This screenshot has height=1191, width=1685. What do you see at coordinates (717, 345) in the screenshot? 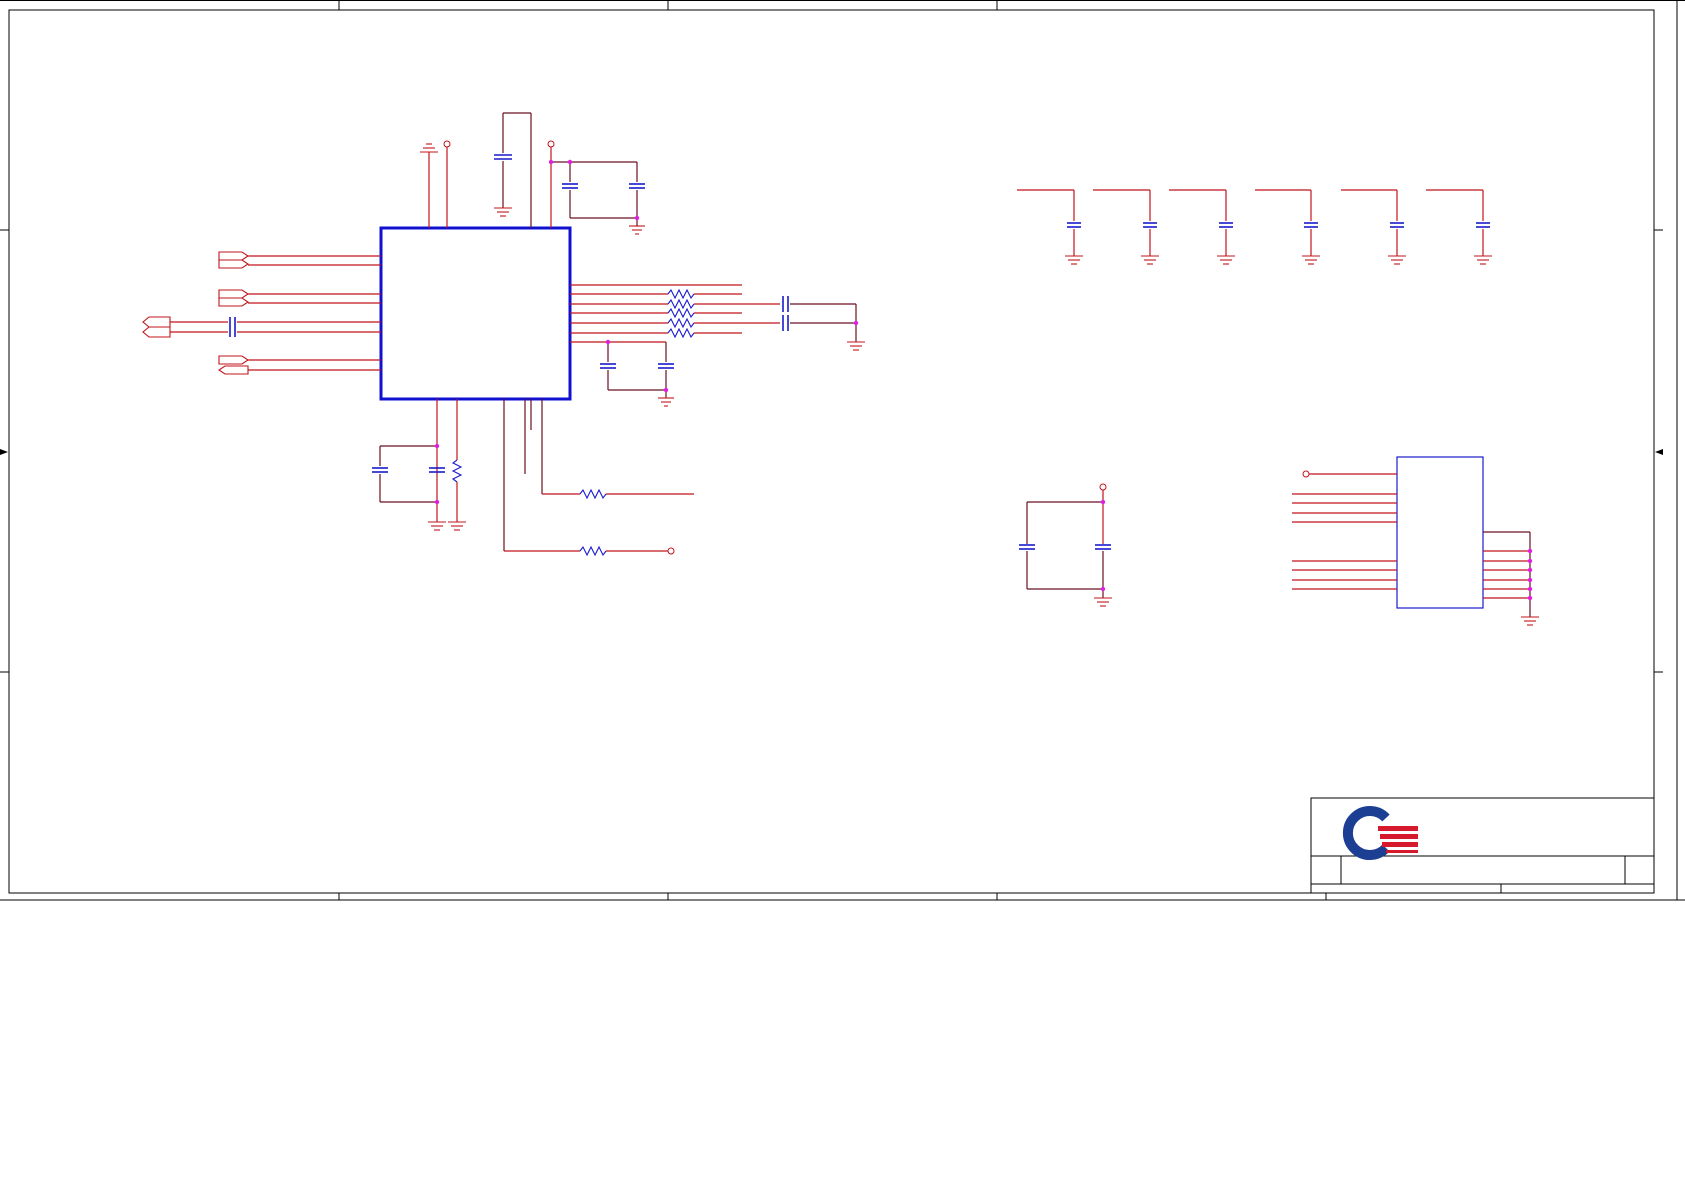
I see `chip-right-signals` at bounding box center [717, 345].